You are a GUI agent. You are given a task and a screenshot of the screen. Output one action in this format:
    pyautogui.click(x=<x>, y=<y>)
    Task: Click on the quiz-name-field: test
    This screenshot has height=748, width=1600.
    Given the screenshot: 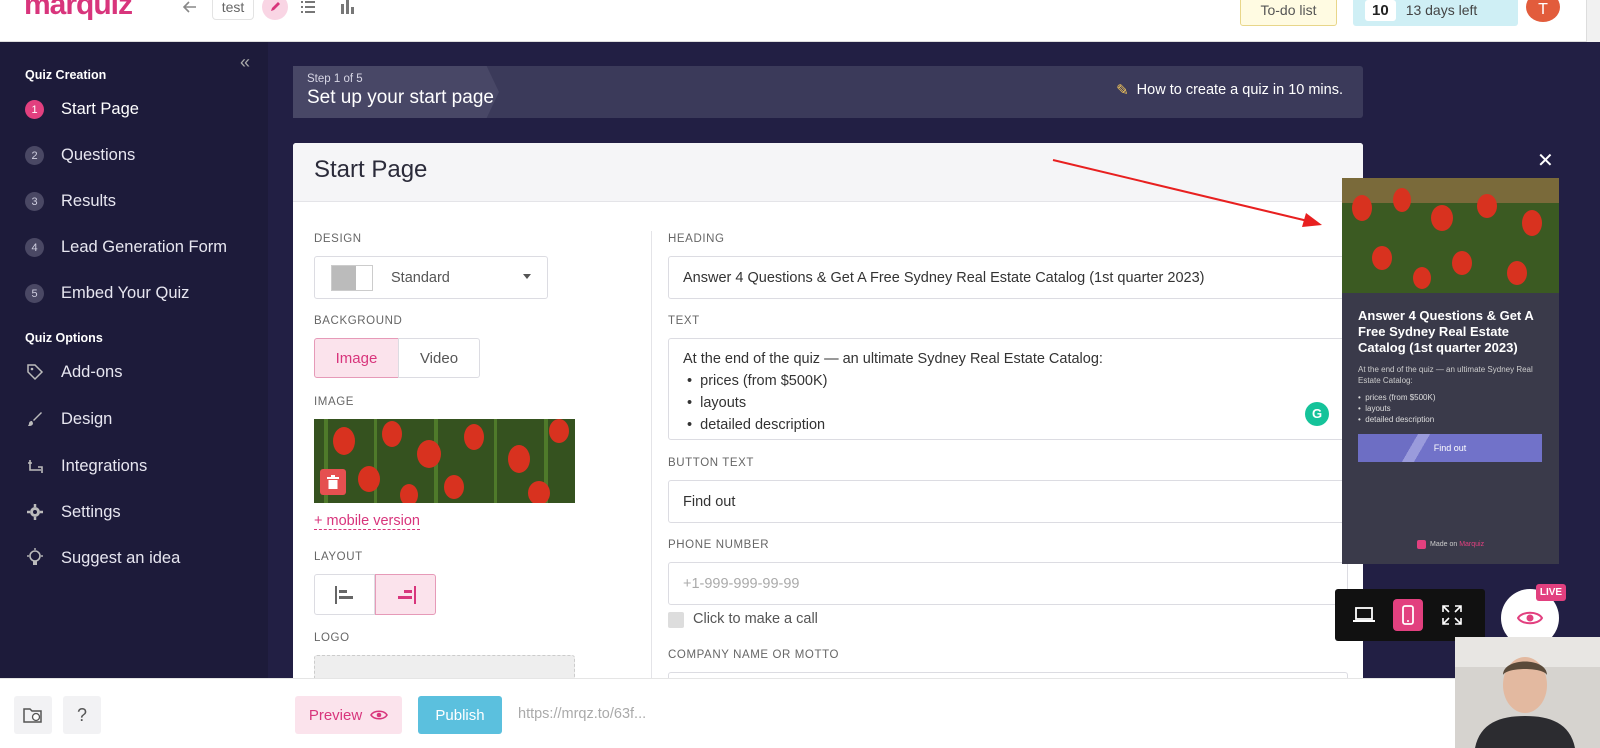 What is the action you would take?
    pyautogui.click(x=233, y=10)
    